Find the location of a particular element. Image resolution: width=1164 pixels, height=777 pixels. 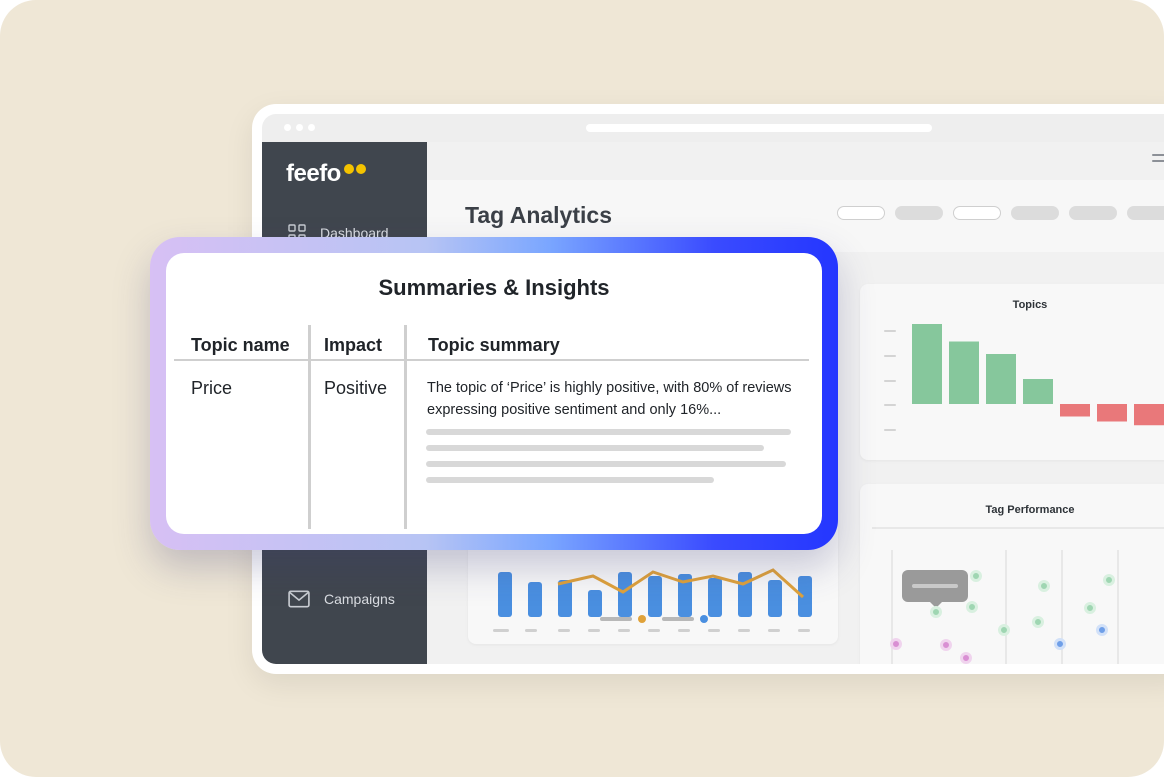

brand-name: feefo is located at coordinates (313, 173).